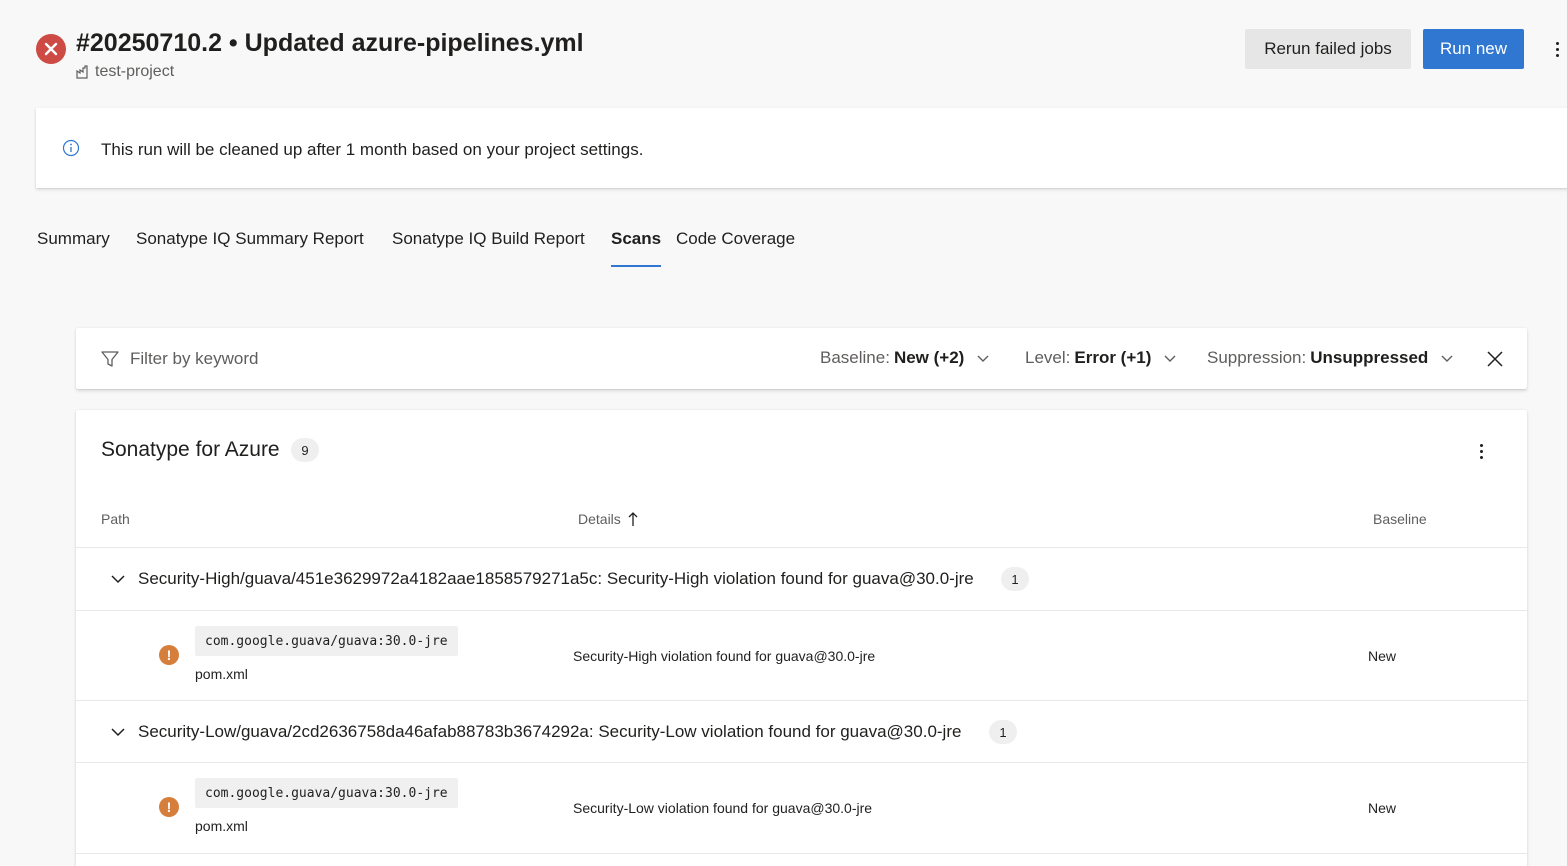  What do you see at coordinates (636, 248) in the screenshot?
I see `tab-scans: Scans` at bounding box center [636, 248].